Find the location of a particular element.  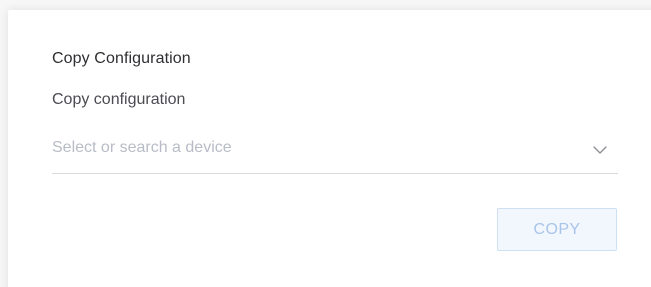

chevron-down-icon is located at coordinates (600, 150).